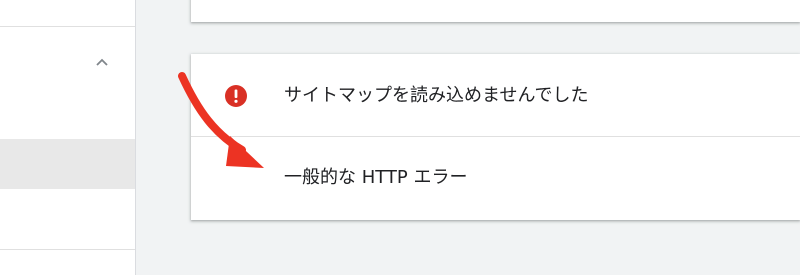  What do you see at coordinates (221, 120) in the screenshot?
I see `red-arrow-annotation` at bounding box center [221, 120].